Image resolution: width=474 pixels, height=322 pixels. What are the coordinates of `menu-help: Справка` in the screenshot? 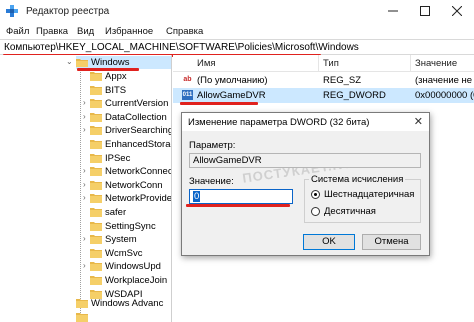 It's located at (184, 31).